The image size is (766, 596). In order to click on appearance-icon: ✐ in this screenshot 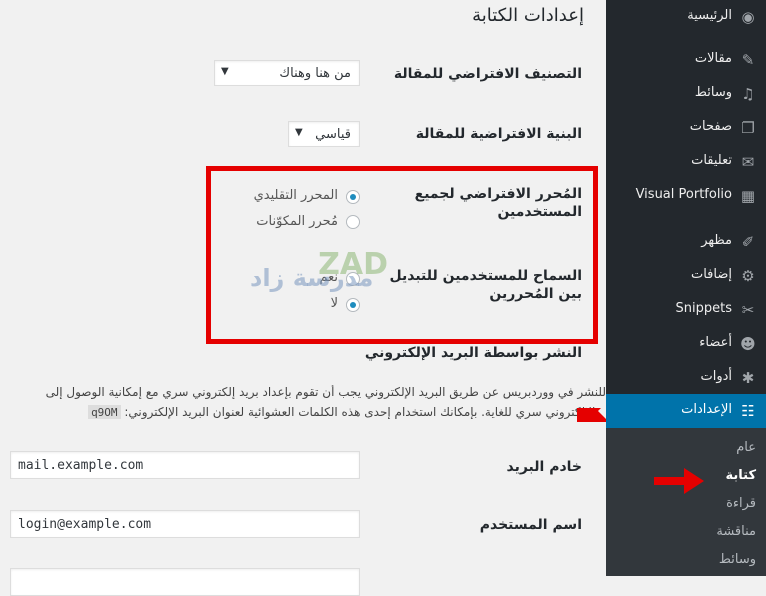, I will do `click(748, 242)`.